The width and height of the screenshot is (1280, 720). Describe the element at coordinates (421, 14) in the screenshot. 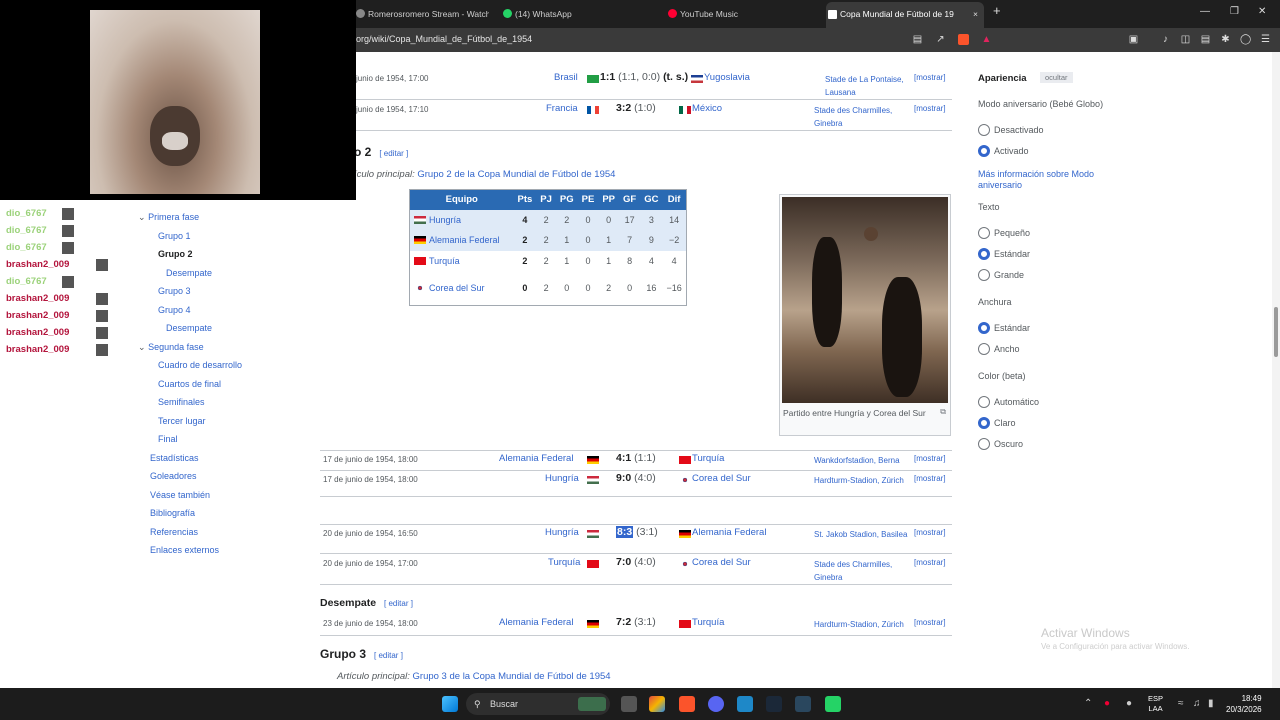

I see `tab-stream: Romerosromero Stream - Watch` at that location.